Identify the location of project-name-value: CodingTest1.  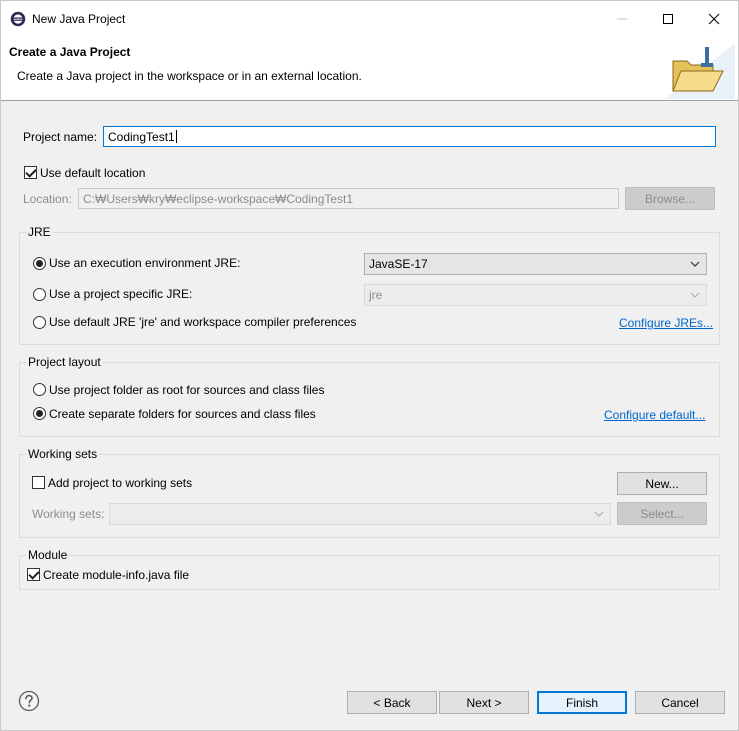
(141, 137).